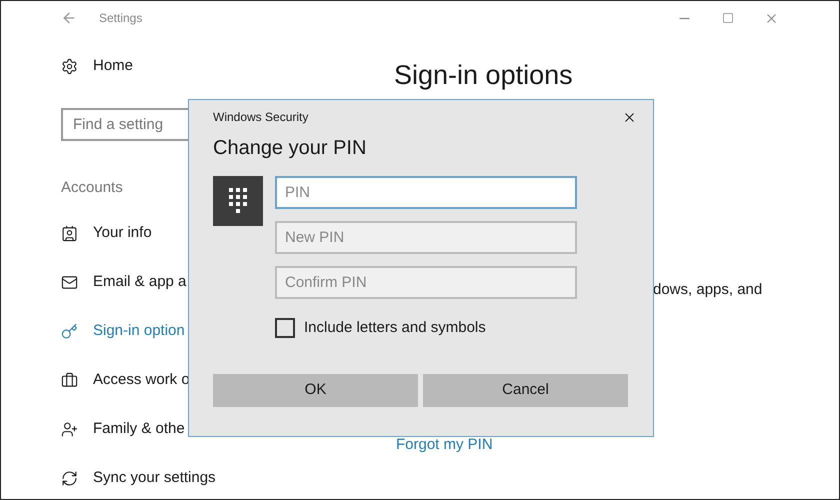  What do you see at coordinates (69, 380) in the screenshot?
I see `briefcase-icon` at bounding box center [69, 380].